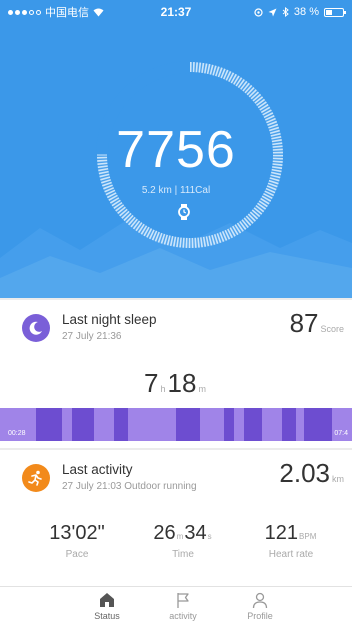  Describe the element at coordinates (183, 554) in the screenshot. I see `time-label: Time` at that location.